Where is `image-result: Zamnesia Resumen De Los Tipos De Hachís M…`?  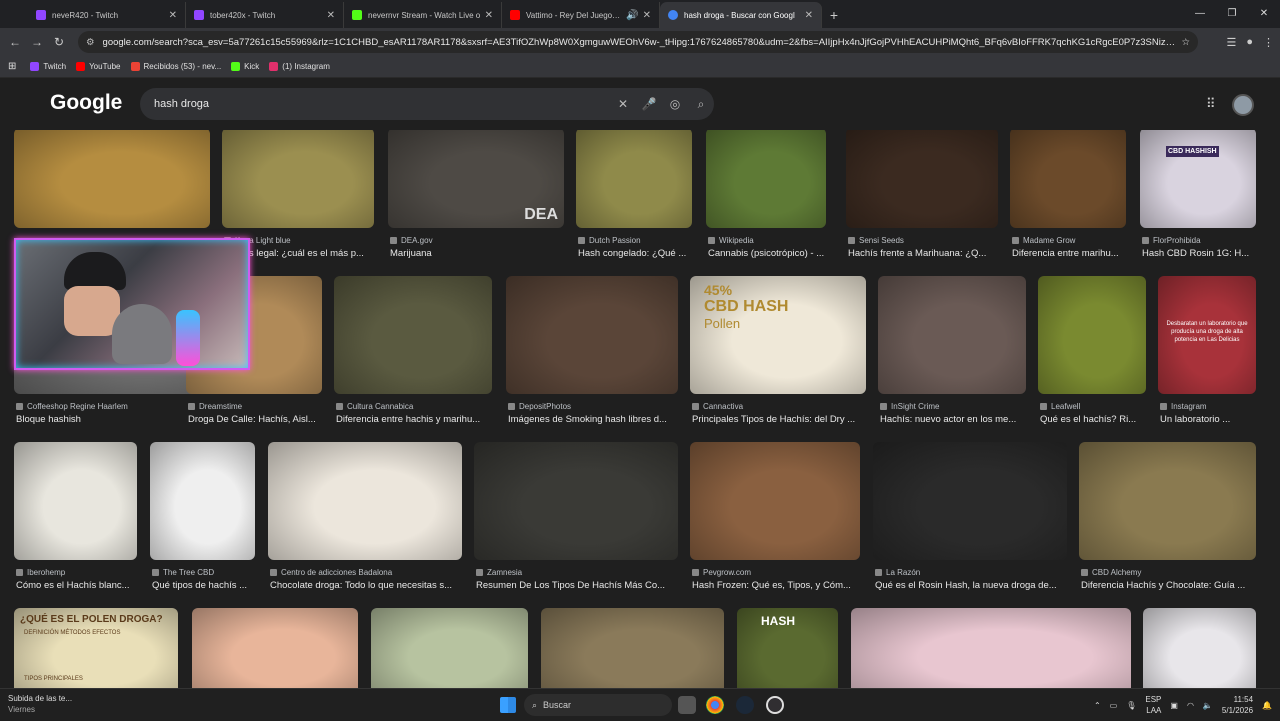
image-result: Zamnesia Resumen De Los Tipos De Hachís M… is located at coordinates (576, 519).